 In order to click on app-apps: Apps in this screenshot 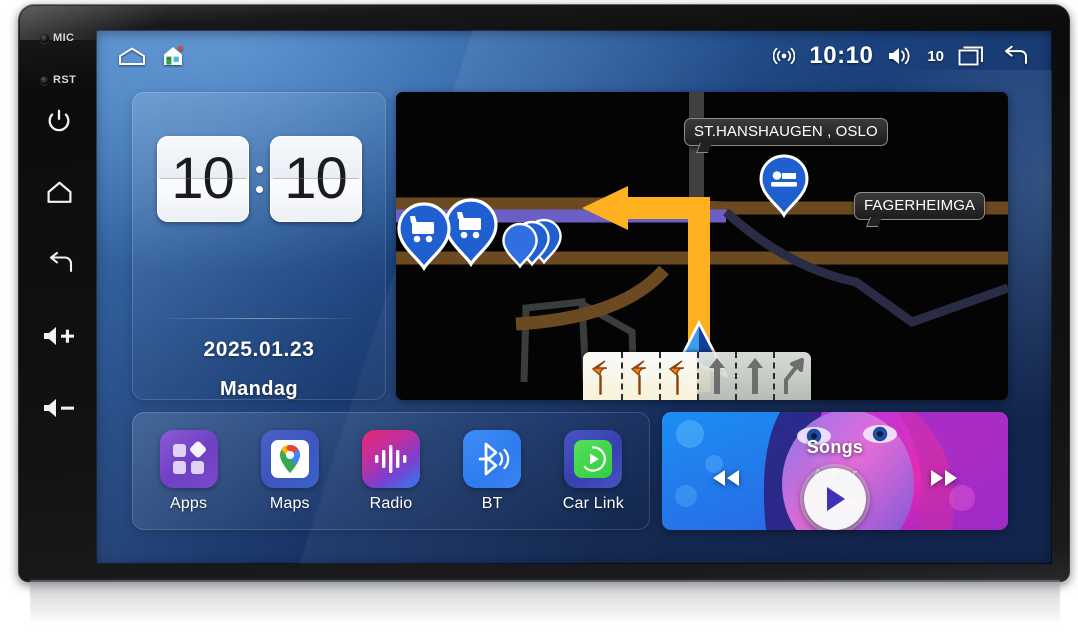, I will do `click(189, 471)`.